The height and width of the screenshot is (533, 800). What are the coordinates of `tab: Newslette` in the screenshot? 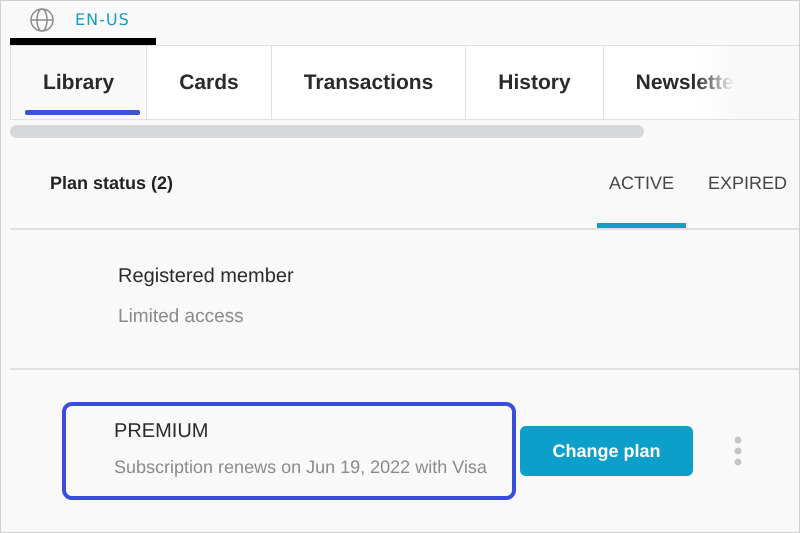 It's located at (669, 82).